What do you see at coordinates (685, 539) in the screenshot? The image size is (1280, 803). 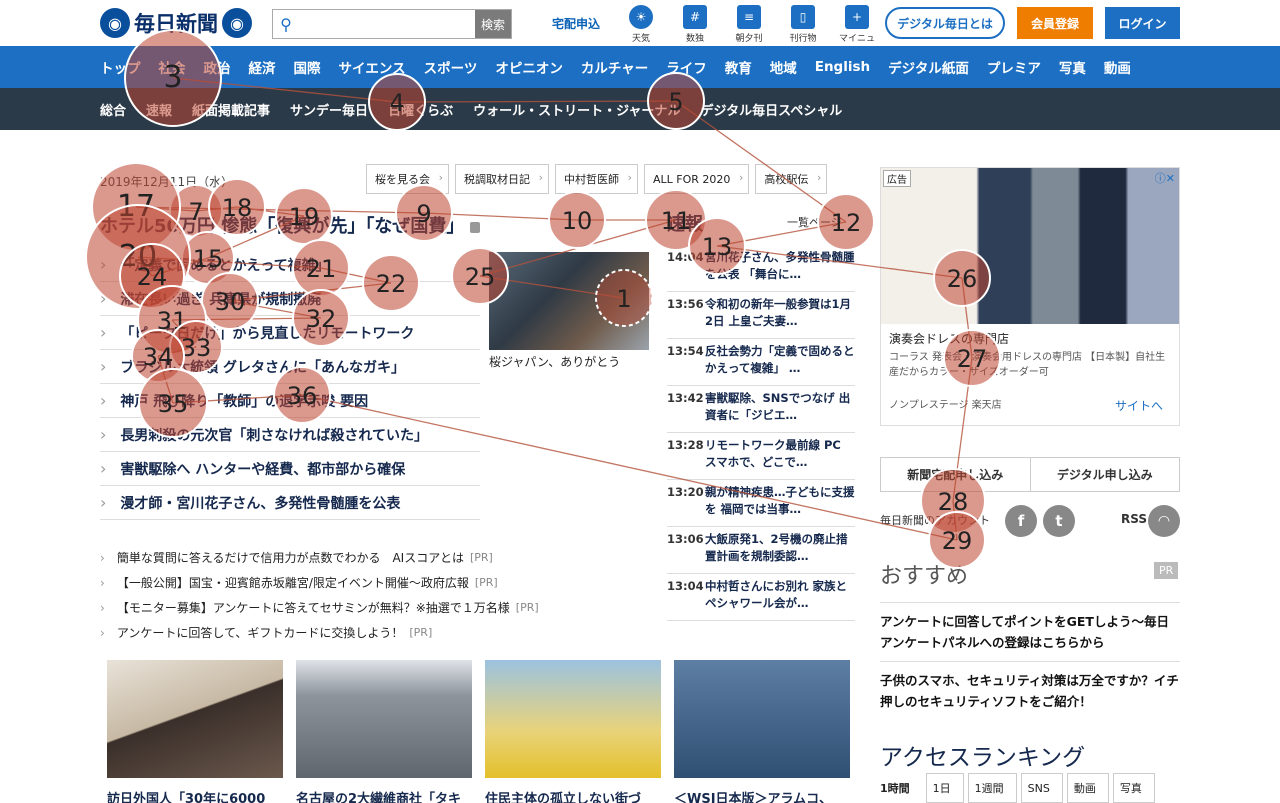 I see `flash-time: 13:06` at bounding box center [685, 539].